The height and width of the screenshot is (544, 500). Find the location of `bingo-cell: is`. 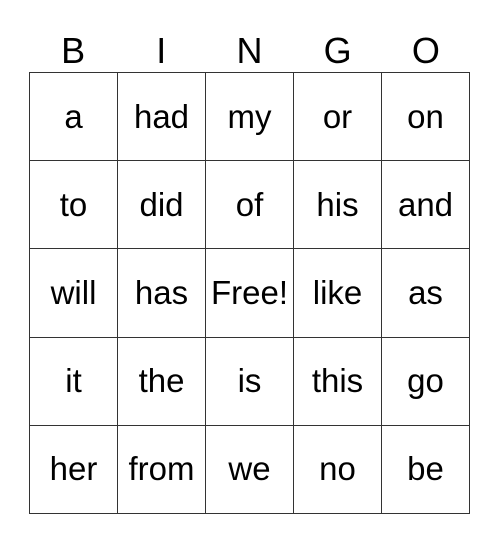

bingo-cell: is is located at coordinates (250, 381).